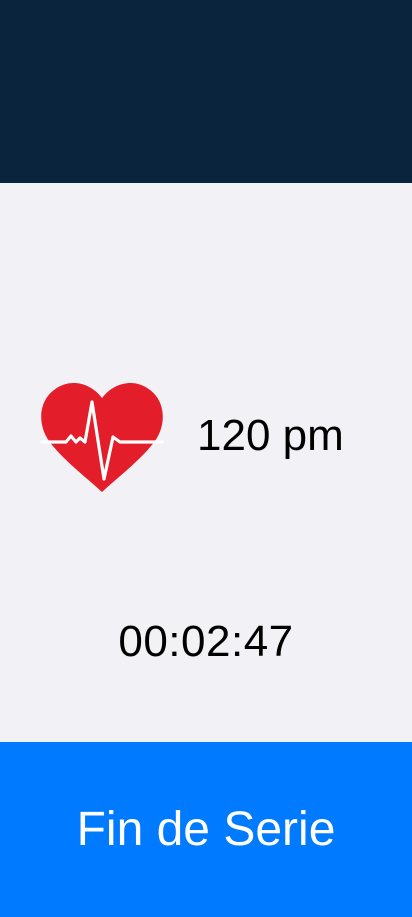  I want to click on heart-rate-row: 120 pm, so click(206, 436).